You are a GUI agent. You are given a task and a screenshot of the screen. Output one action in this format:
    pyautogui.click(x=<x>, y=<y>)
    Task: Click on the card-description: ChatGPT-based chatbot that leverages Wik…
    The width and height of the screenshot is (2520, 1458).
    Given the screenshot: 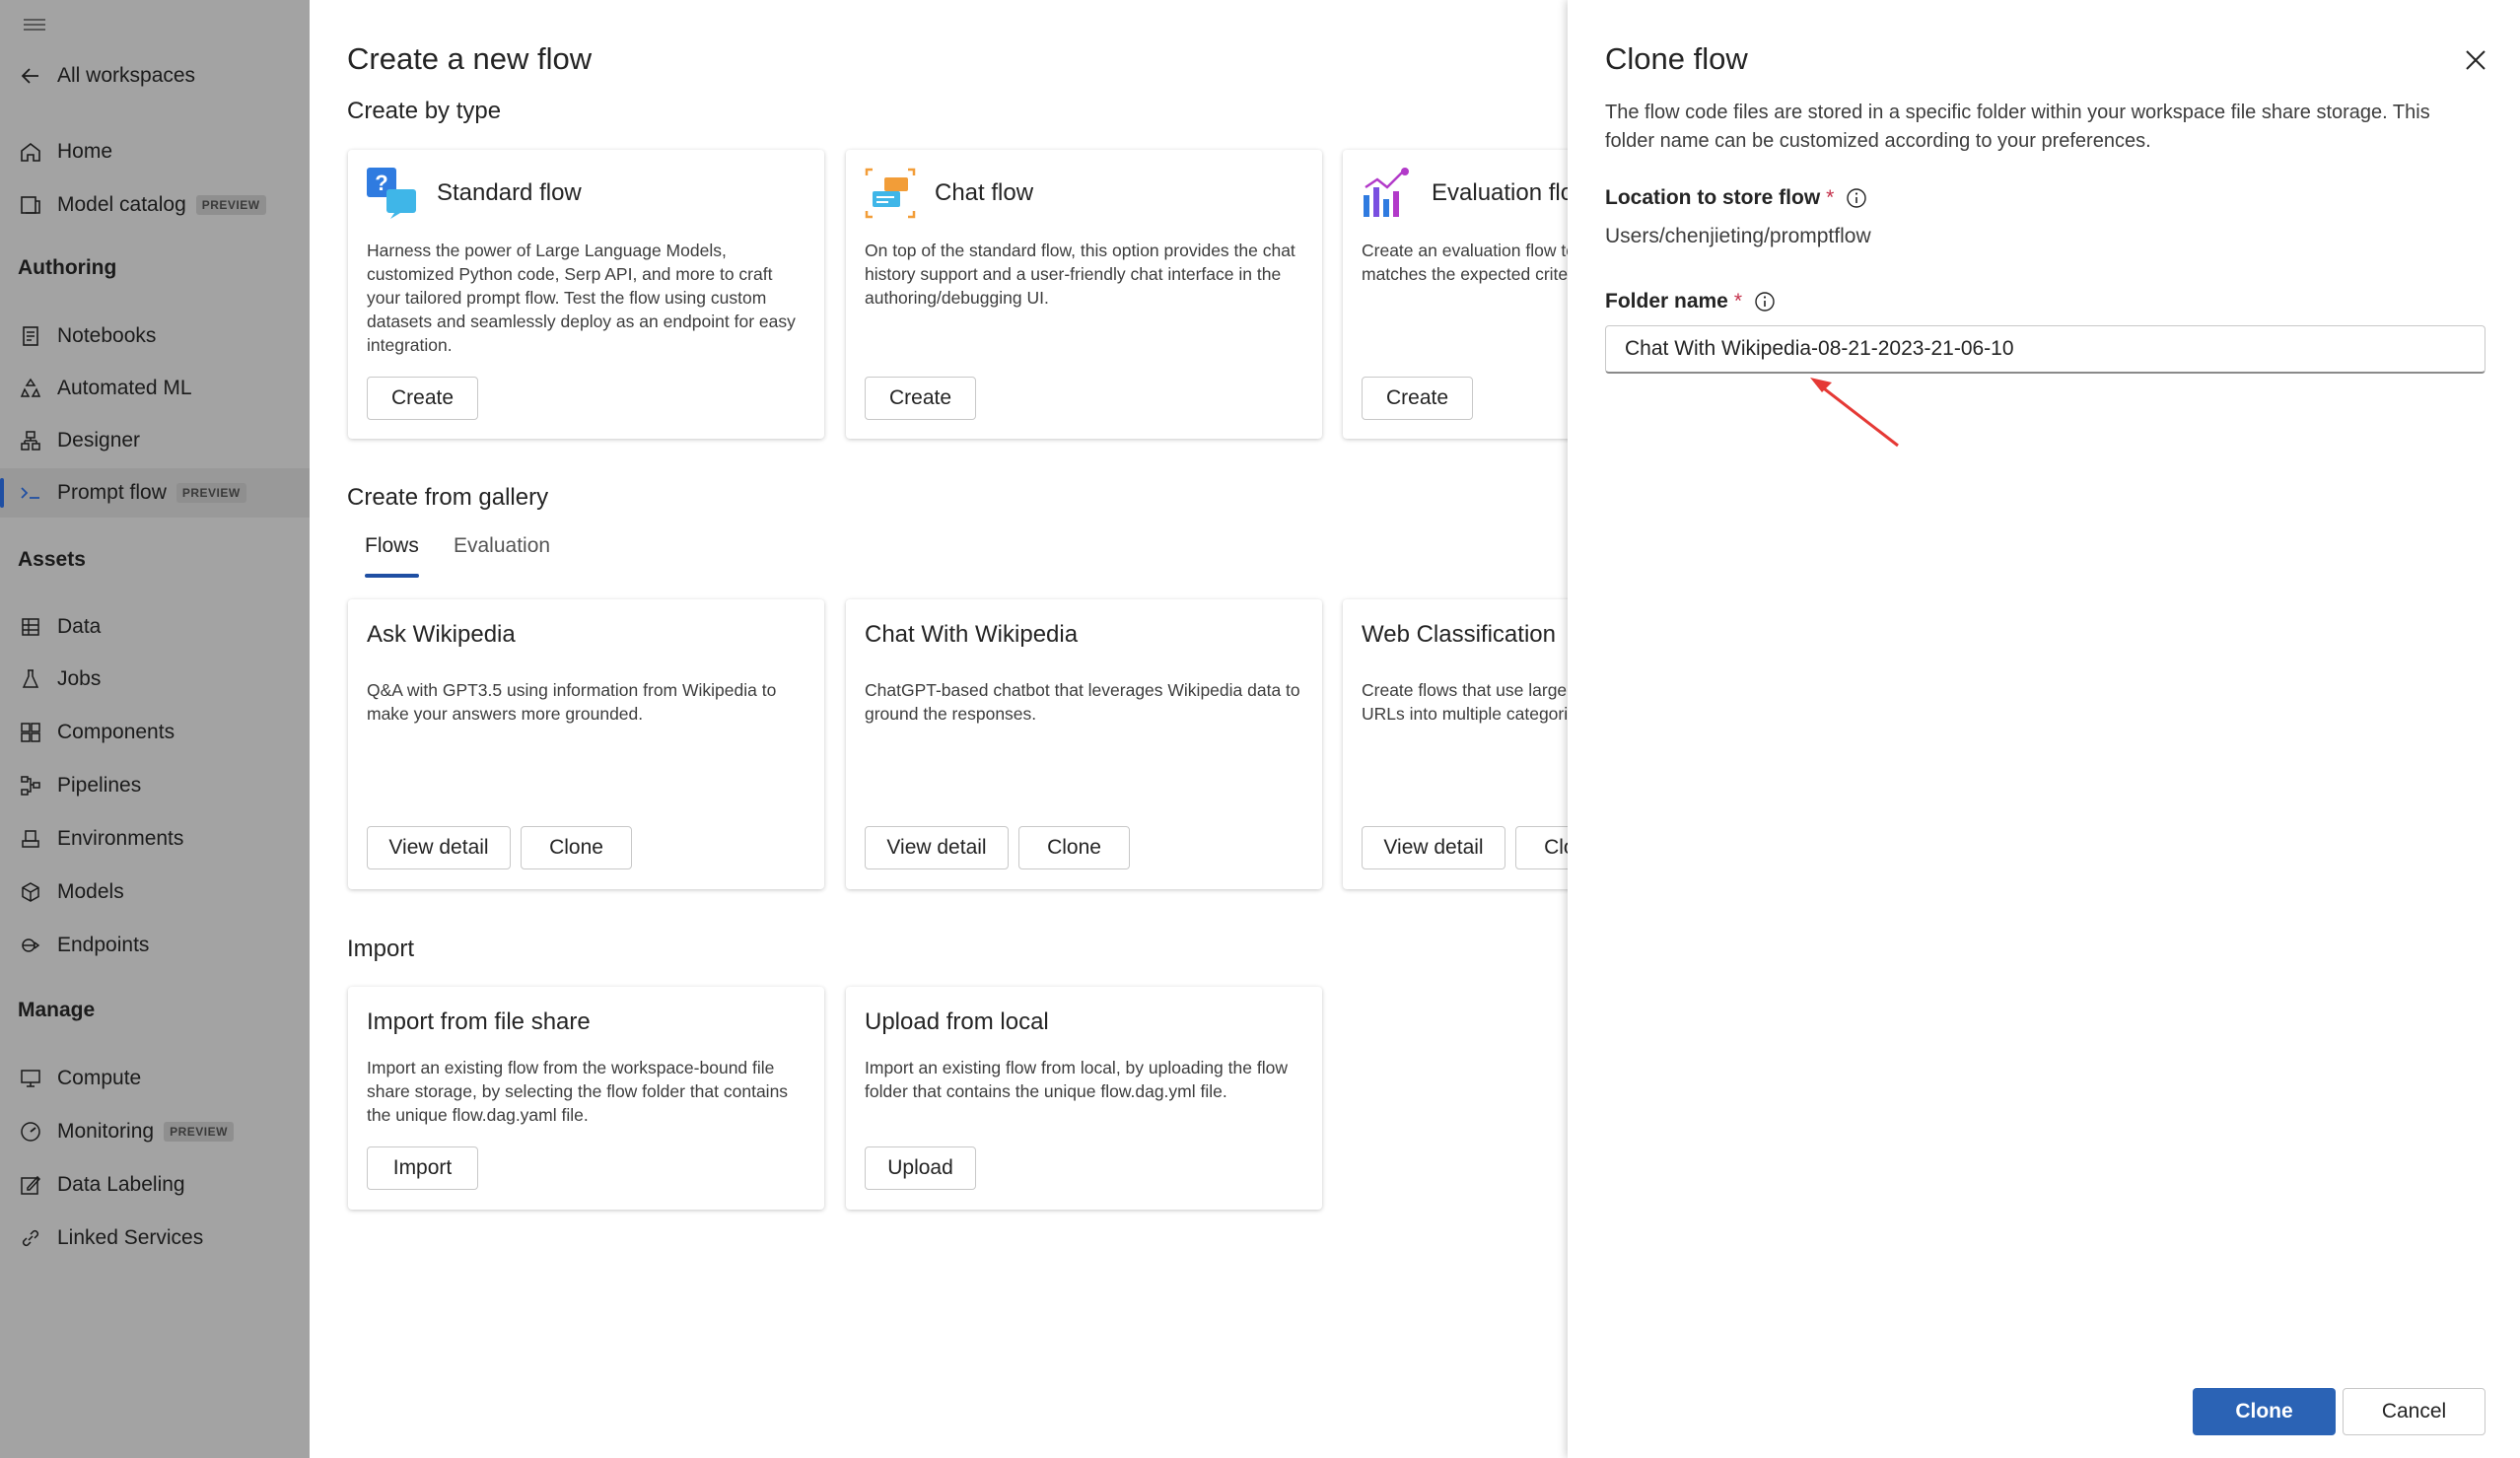 What is the action you would take?
    pyautogui.click(x=1082, y=702)
    